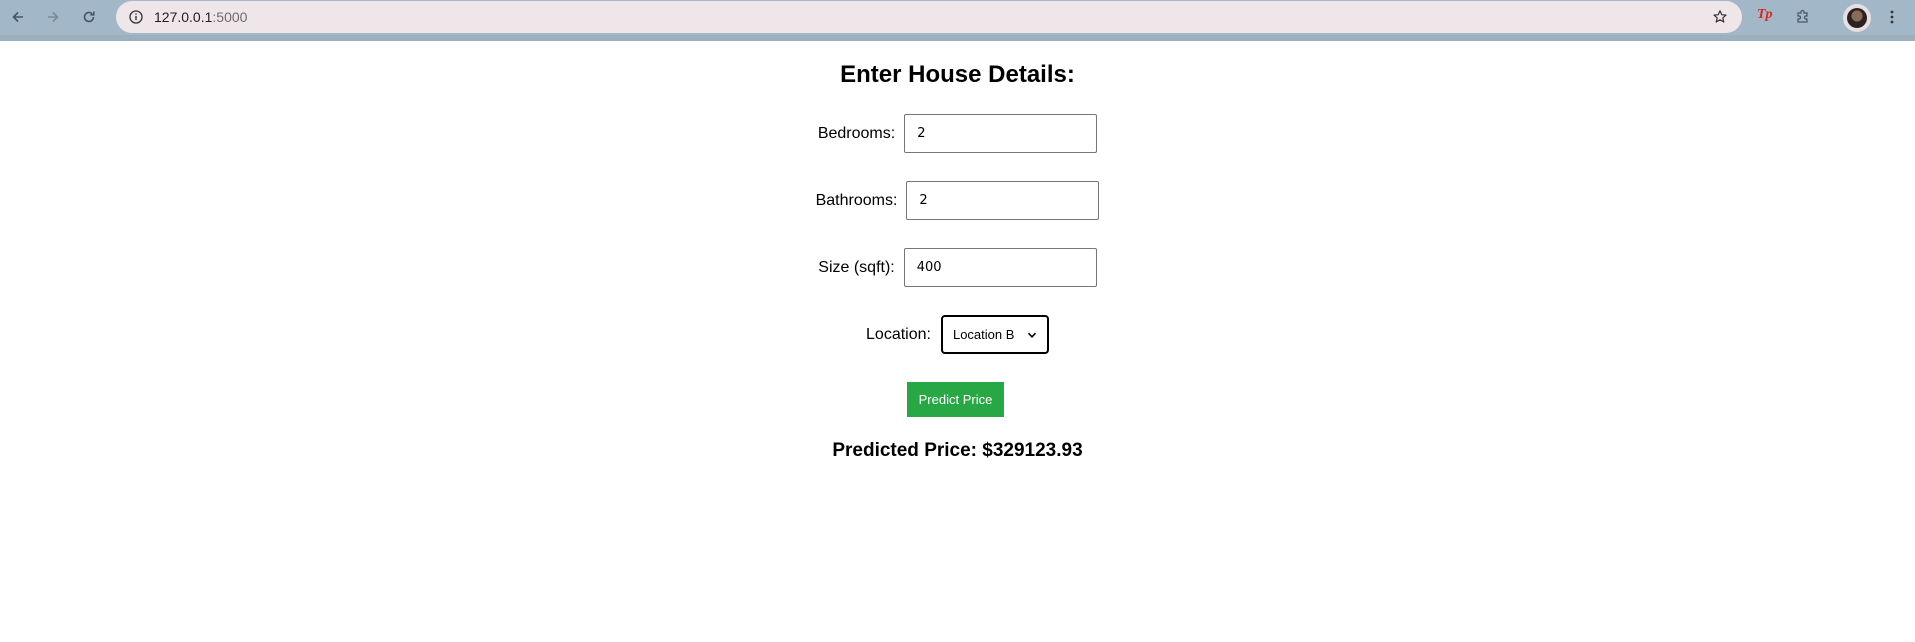 Image resolution: width=1915 pixels, height=642 pixels. I want to click on more-menu-button, so click(1892, 17).